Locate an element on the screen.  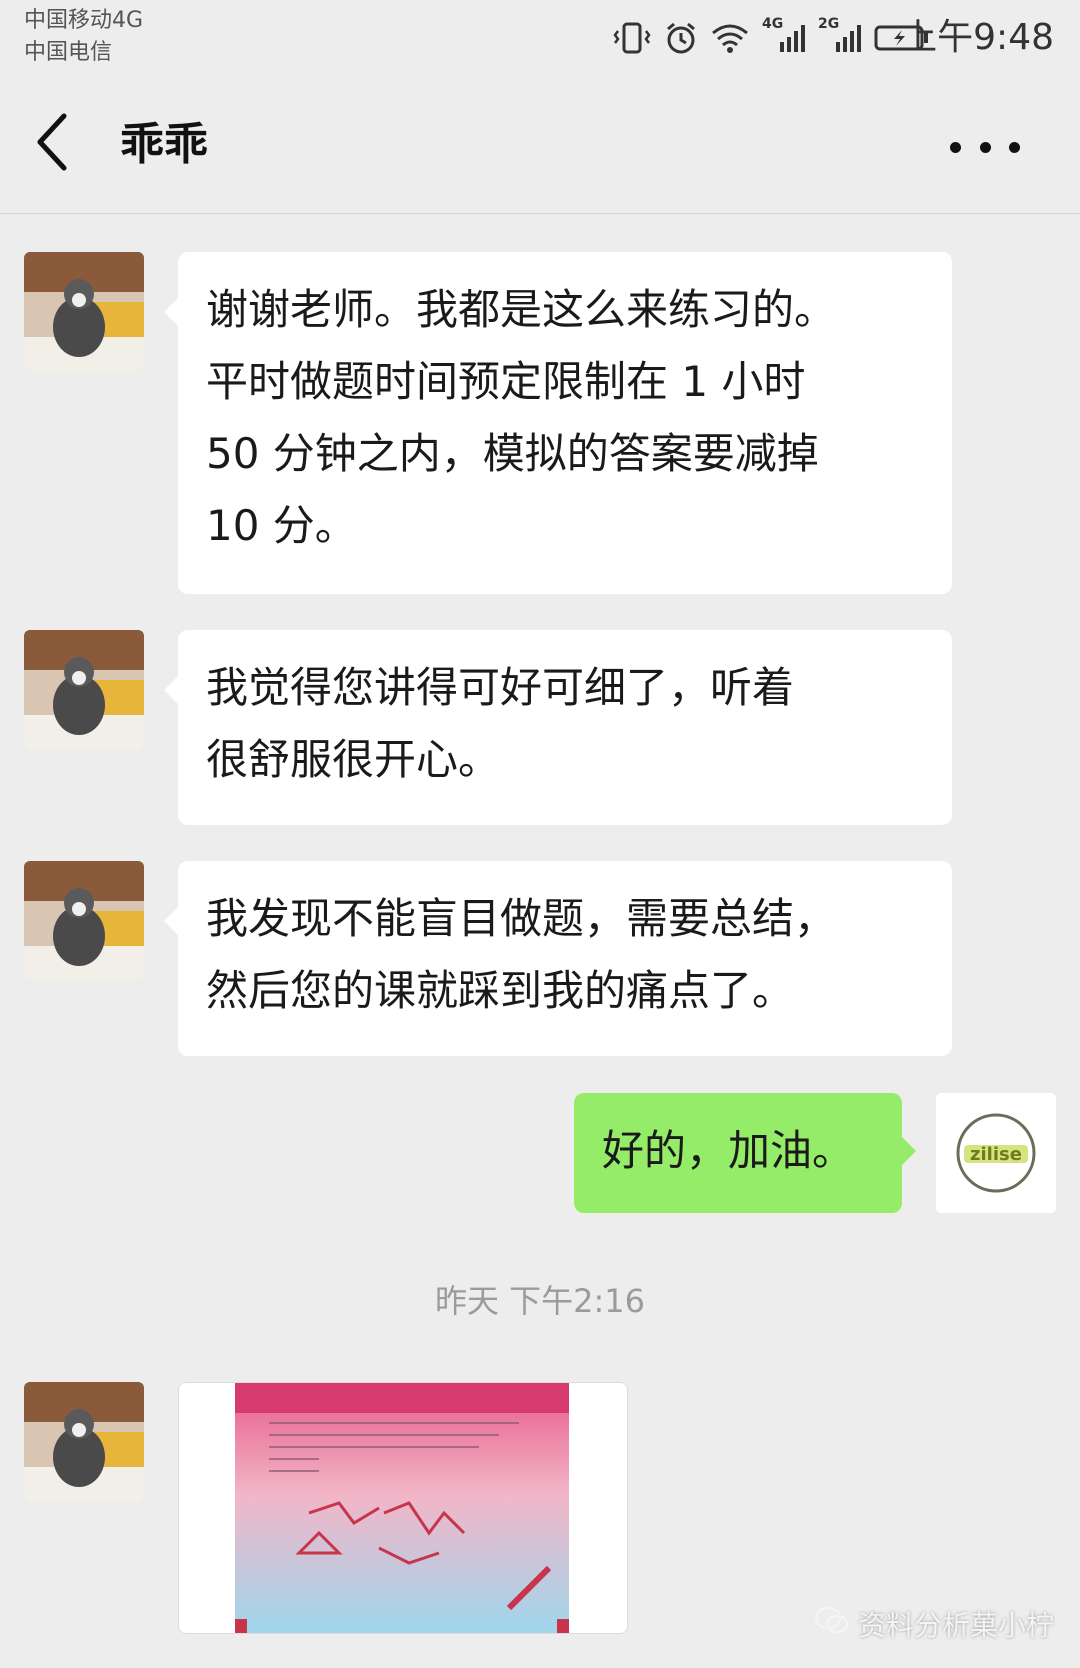
message-line: 我觉得您讲得可好可细了，听着 is located at coordinates (500, 687).